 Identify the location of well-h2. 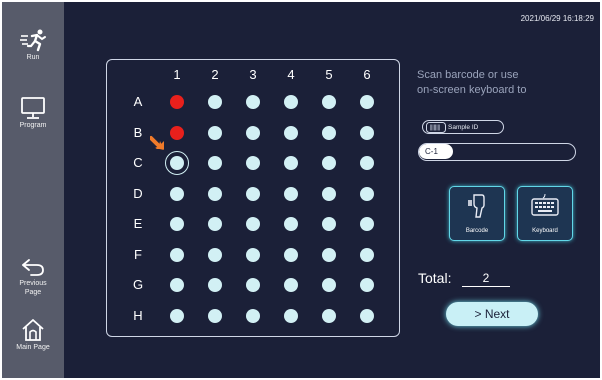
(215, 315).